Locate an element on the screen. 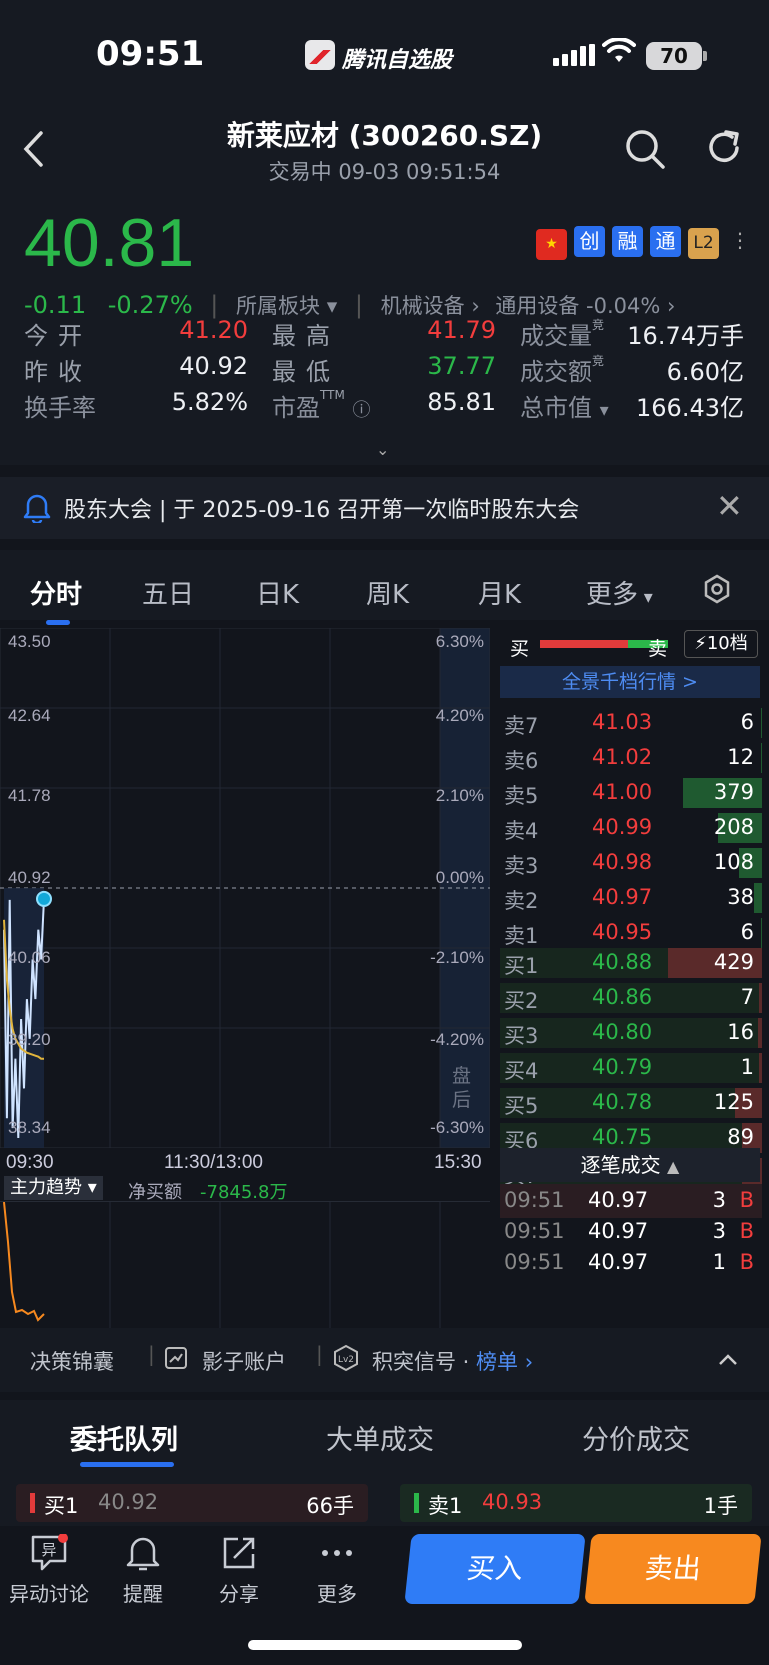 This screenshot has width=769, height=1665. ask-row: 卖2 40.97 38 is located at coordinates (631, 898).